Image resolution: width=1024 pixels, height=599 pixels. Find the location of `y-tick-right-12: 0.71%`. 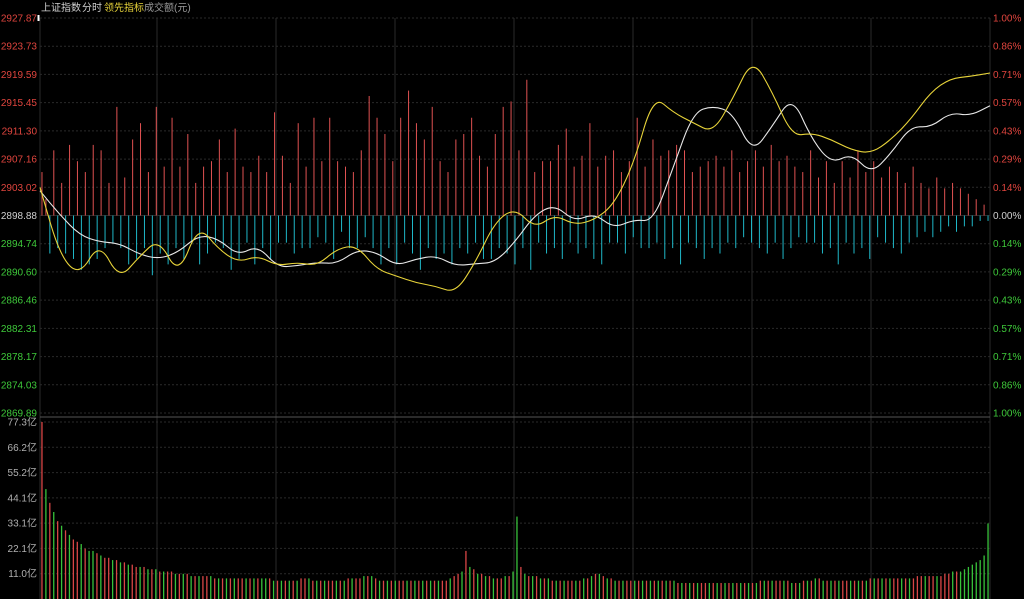

y-tick-right-12: 0.71% is located at coordinates (1007, 357).